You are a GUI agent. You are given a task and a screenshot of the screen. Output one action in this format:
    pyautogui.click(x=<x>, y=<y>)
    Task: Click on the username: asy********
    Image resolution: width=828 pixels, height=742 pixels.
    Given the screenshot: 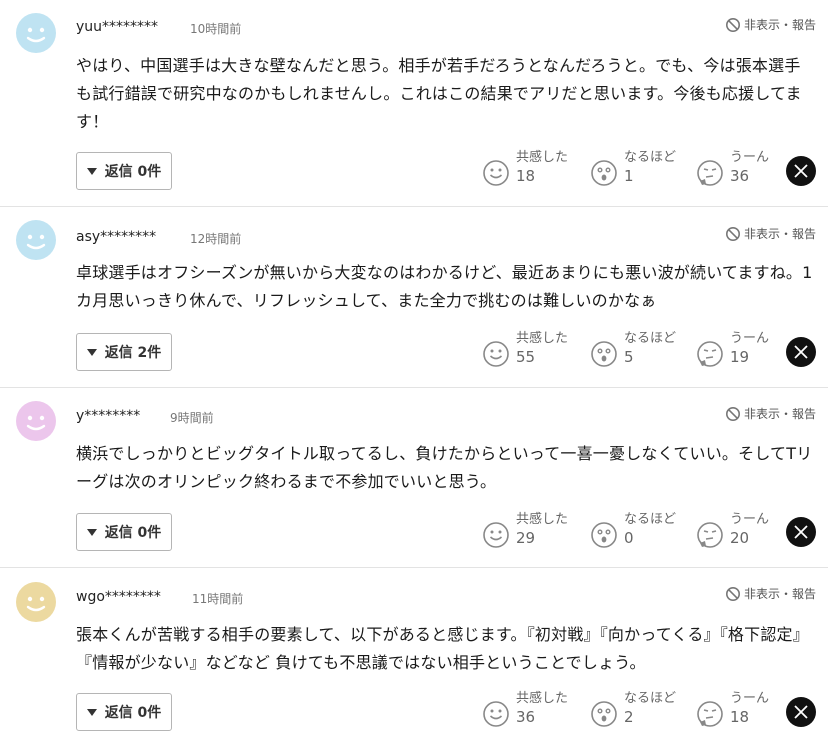 What is the action you would take?
    pyautogui.click(x=116, y=237)
    